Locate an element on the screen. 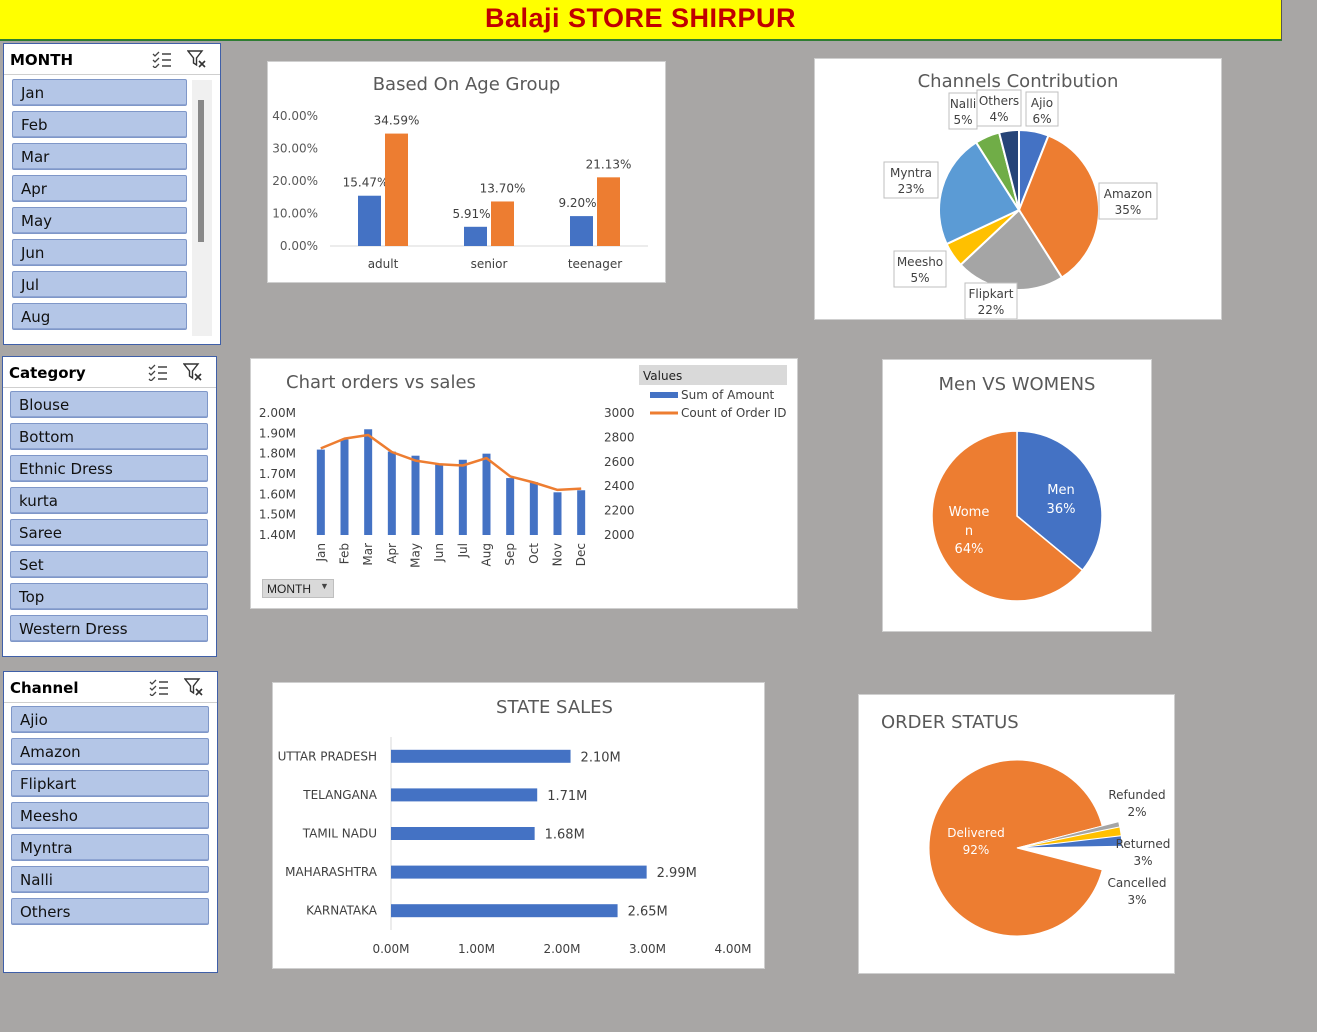 This screenshot has width=1317, height=1032. slicer-item-label: Ethnic Dress is located at coordinates (66, 469).